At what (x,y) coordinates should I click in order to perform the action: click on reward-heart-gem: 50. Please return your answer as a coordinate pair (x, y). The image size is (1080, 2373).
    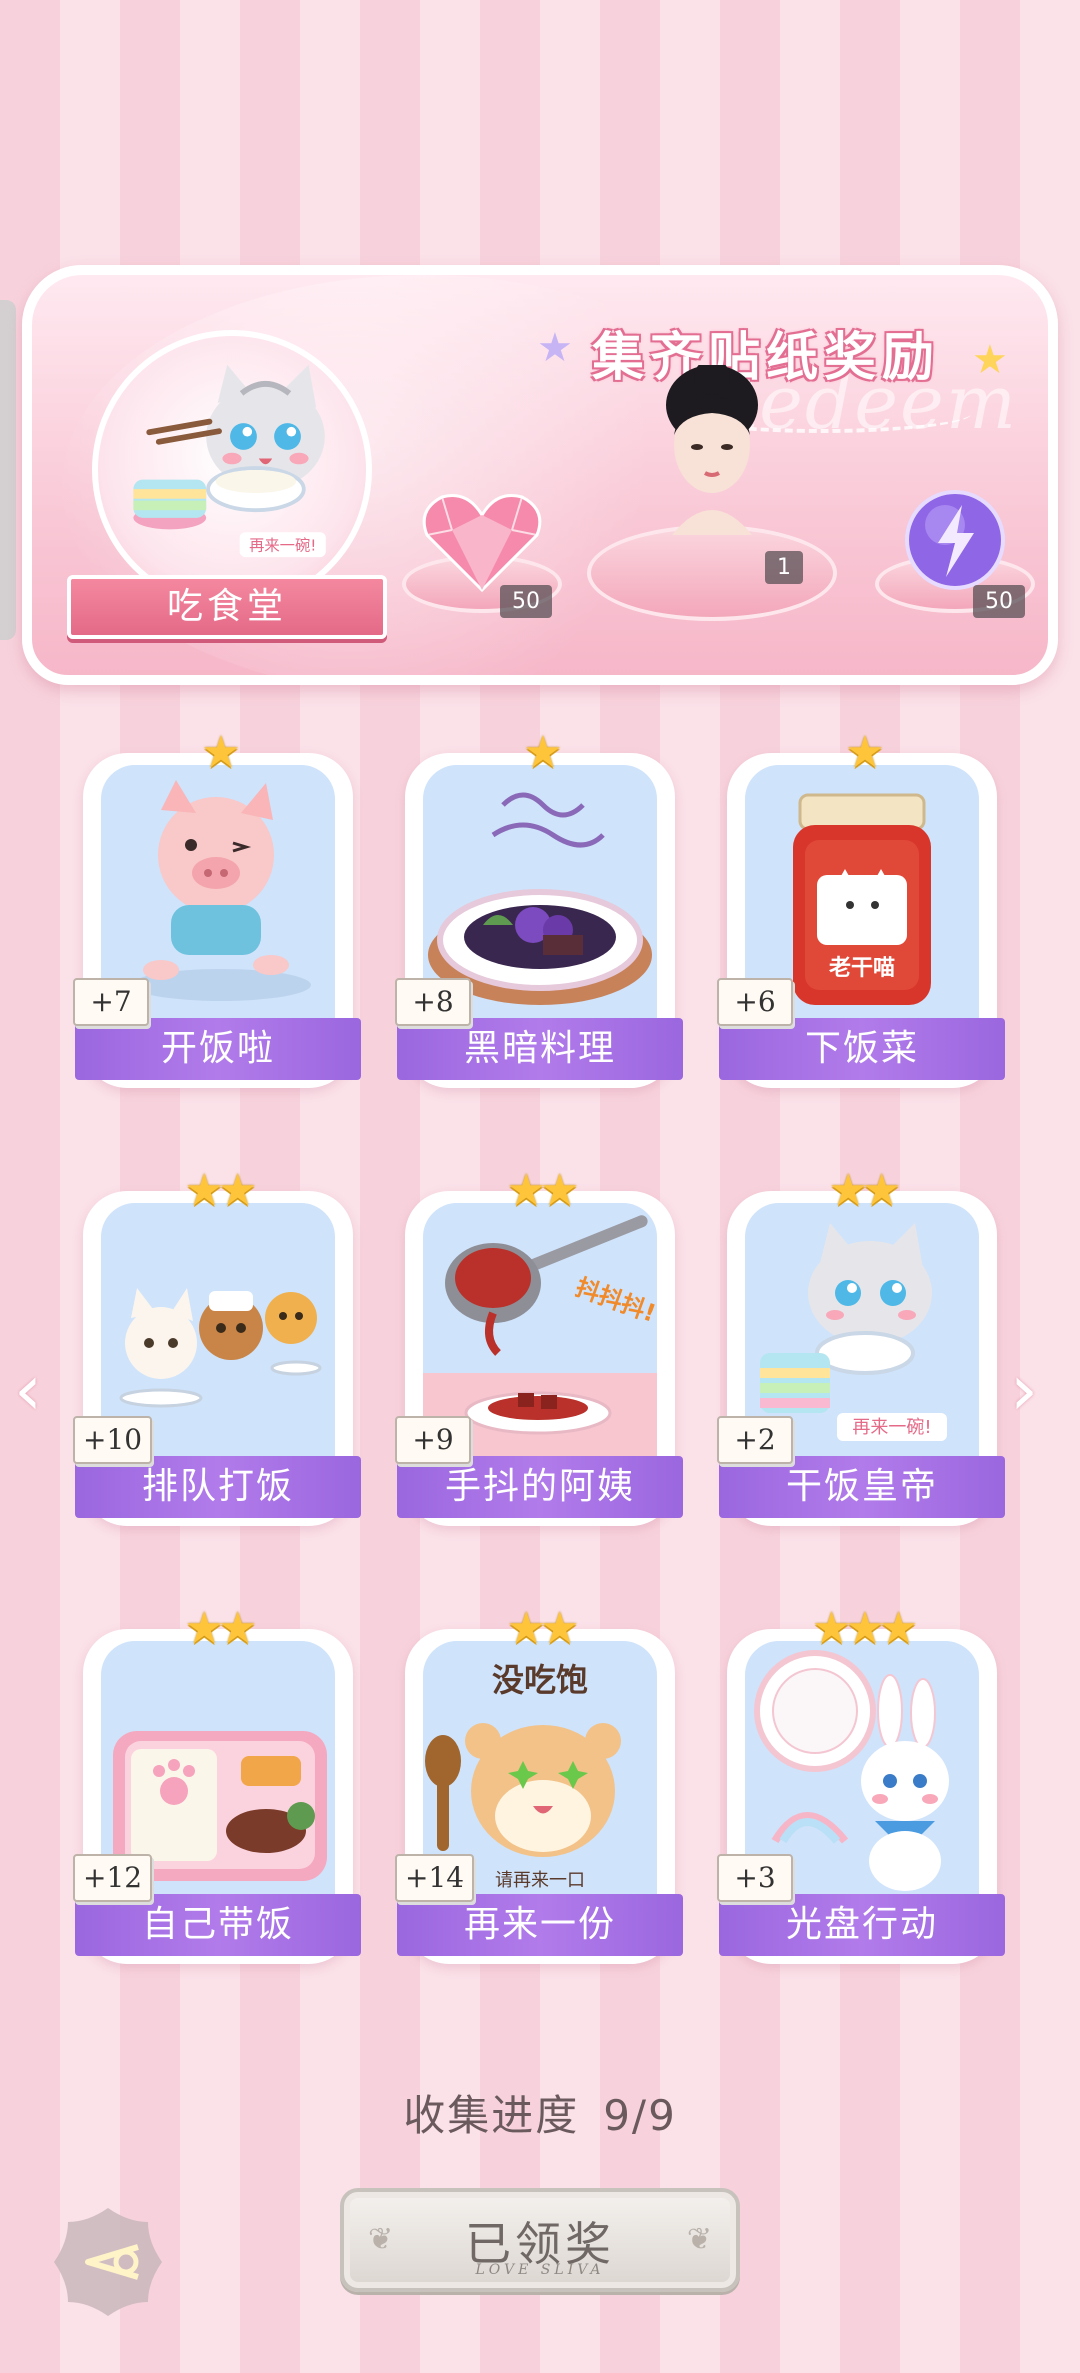
    Looking at the image, I should click on (482, 555).